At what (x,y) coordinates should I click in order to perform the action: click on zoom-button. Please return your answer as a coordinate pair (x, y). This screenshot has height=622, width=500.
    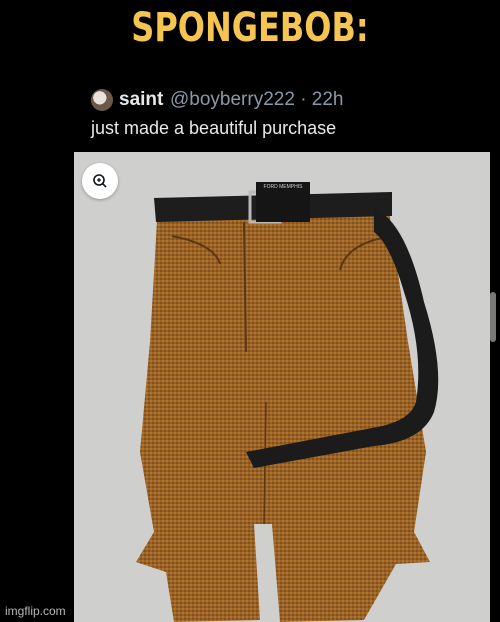
    Looking at the image, I should click on (100, 181).